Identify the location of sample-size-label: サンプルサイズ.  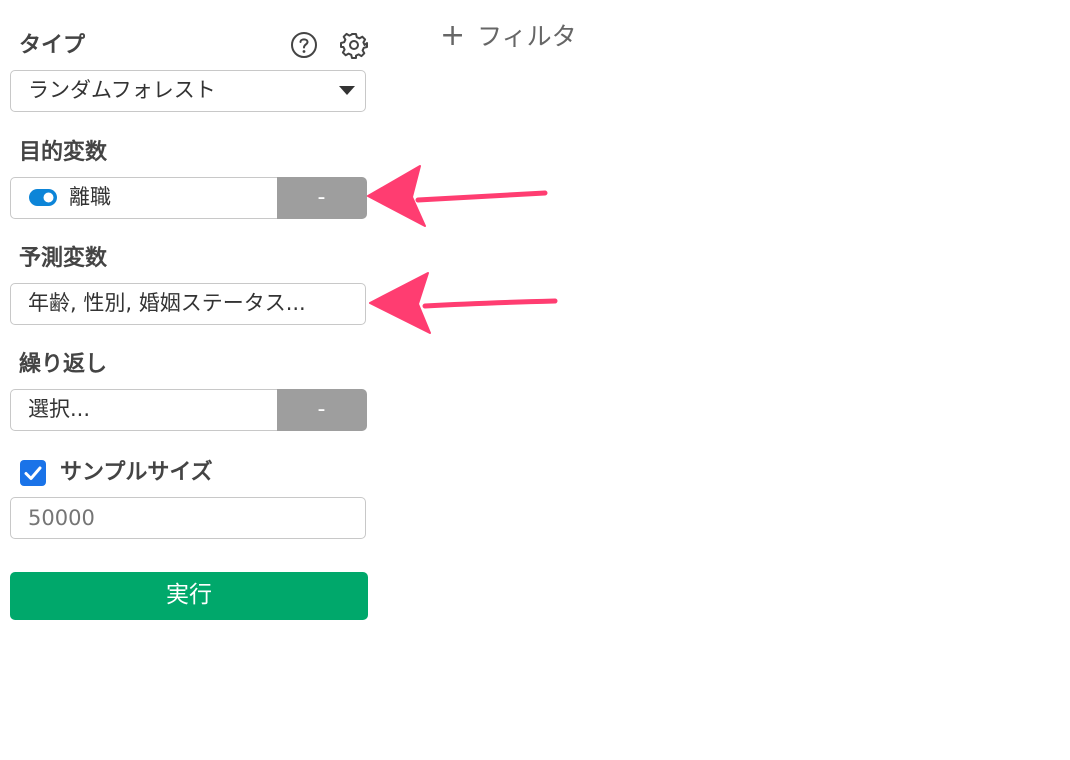
(136, 472).